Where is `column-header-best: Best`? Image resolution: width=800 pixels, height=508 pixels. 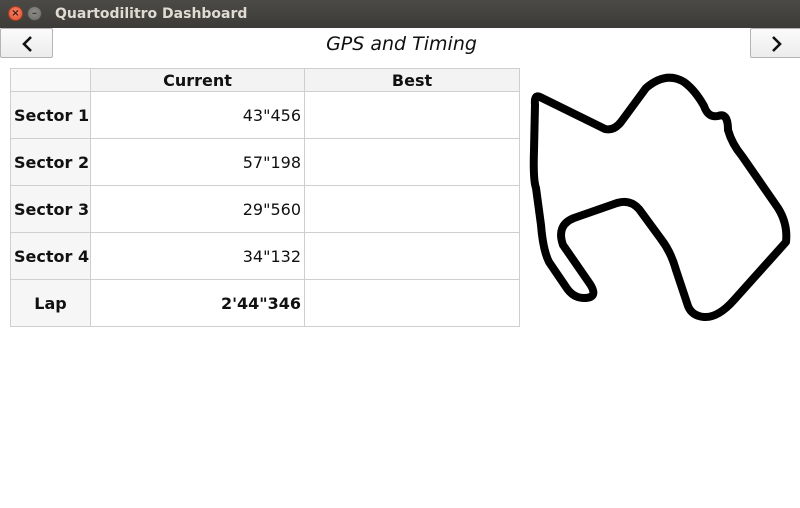 column-header-best: Best is located at coordinates (412, 80).